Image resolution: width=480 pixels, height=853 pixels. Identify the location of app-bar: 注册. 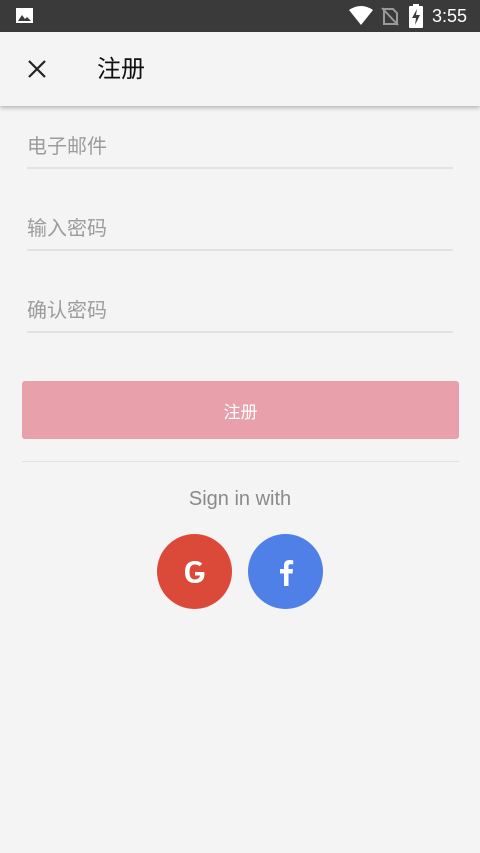
(240, 69).